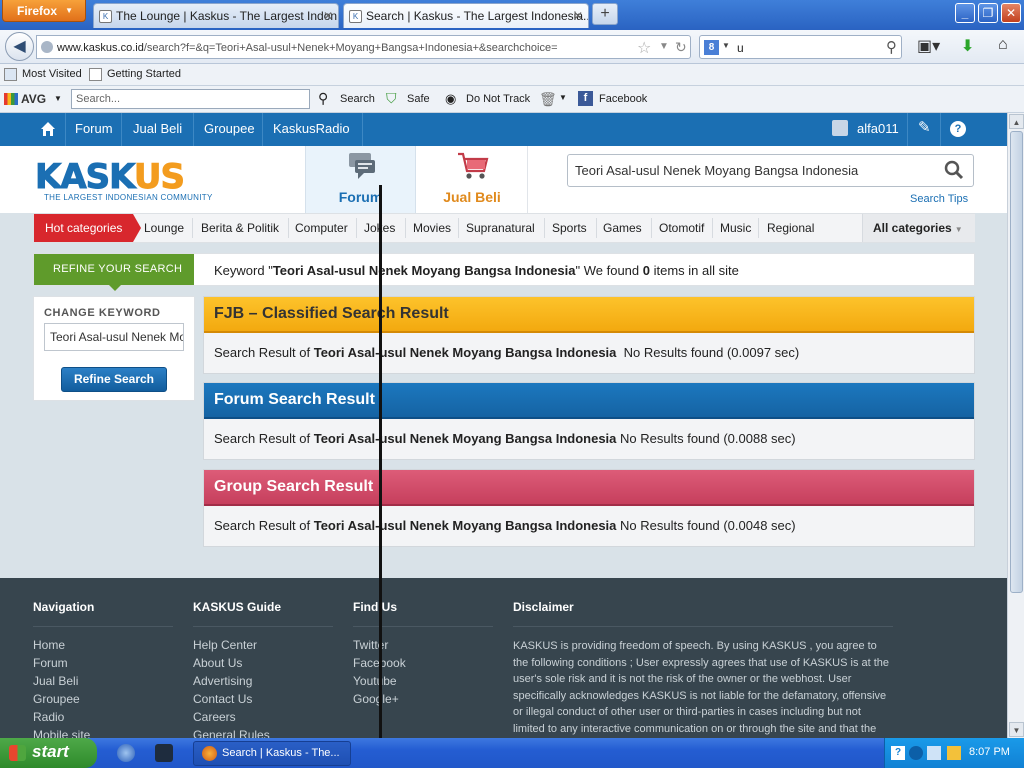  What do you see at coordinates (840, 128) in the screenshot?
I see `avatar` at bounding box center [840, 128].